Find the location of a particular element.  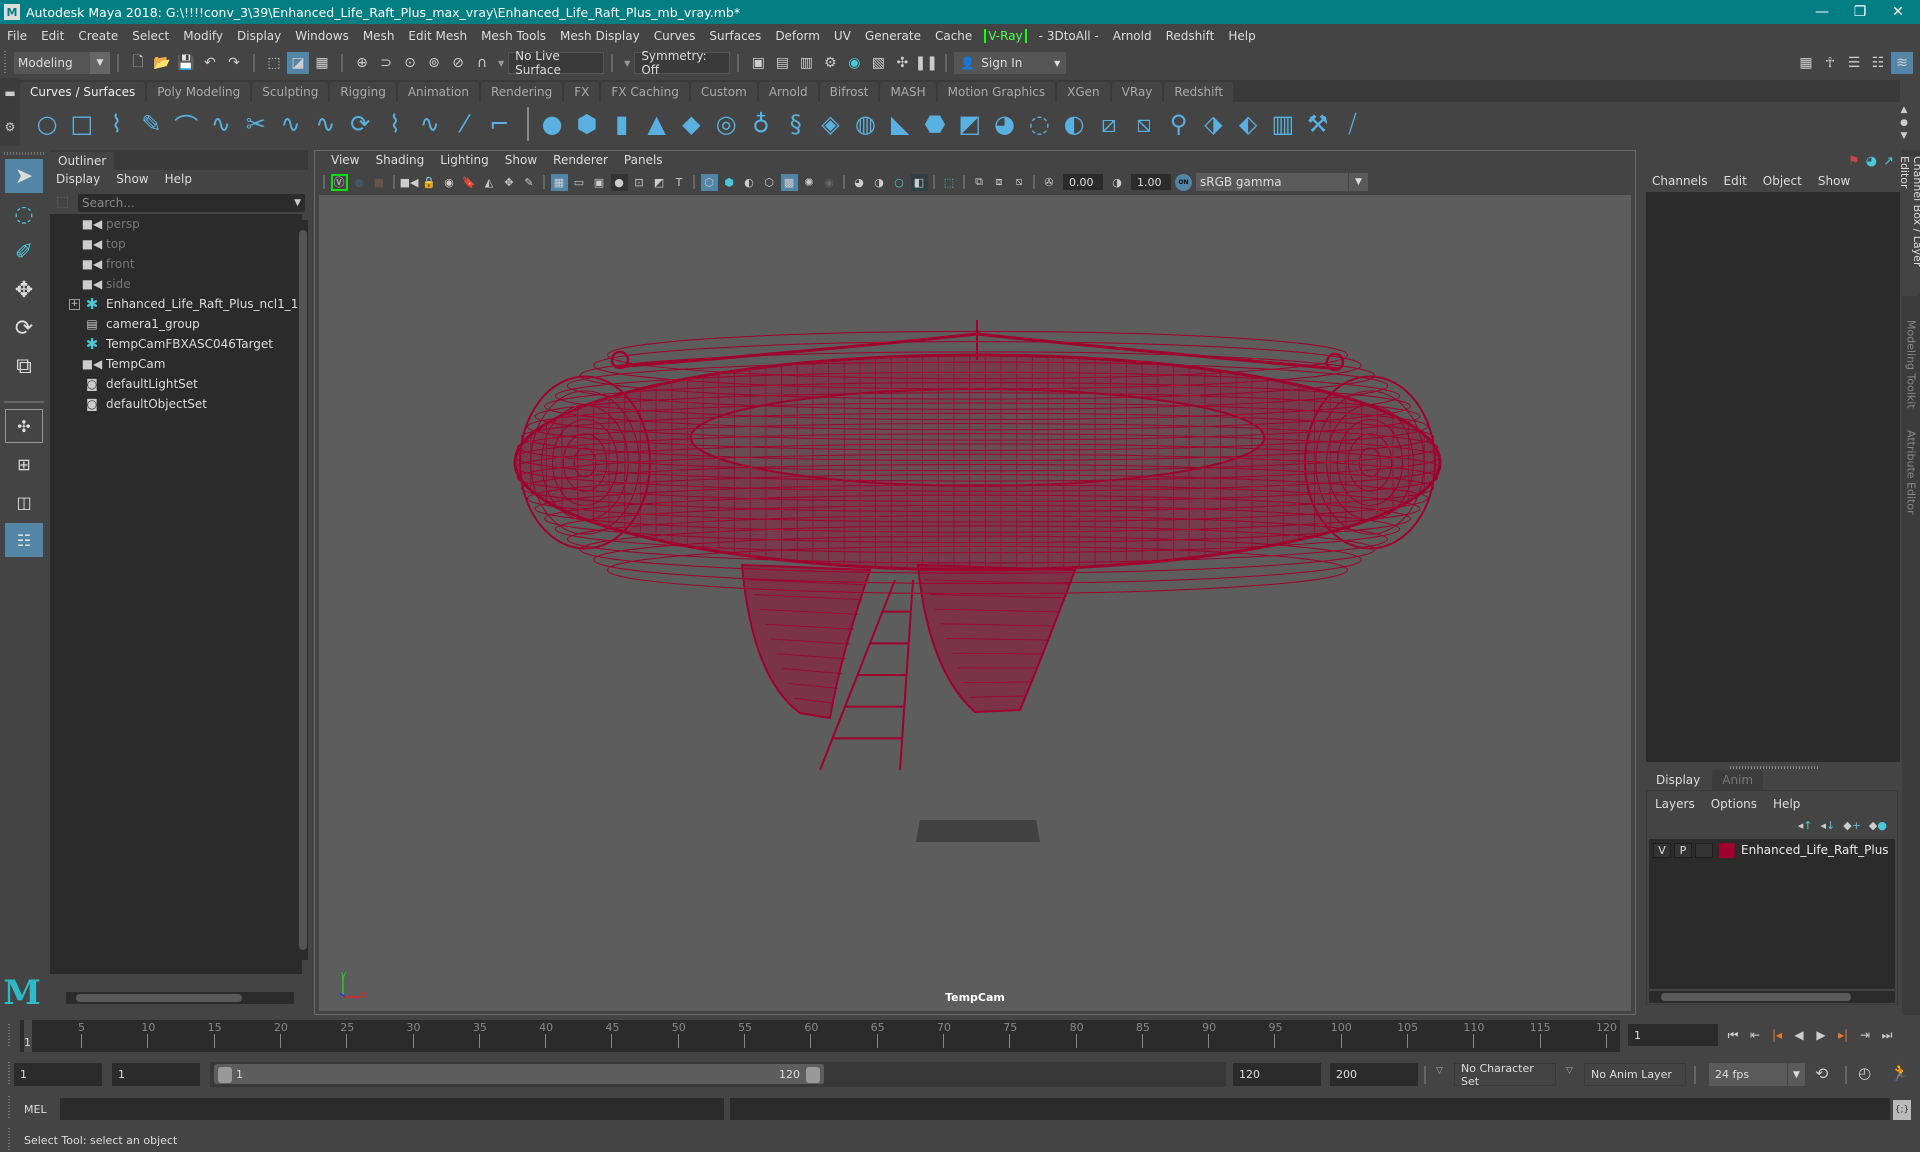

isolate-select-icon: ⬚ is located at coordinates (949, 182).